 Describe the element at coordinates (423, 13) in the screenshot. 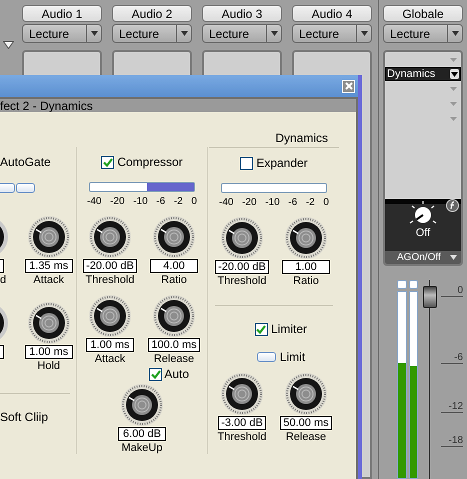

I see `channel-name-button: Globale` at that location.